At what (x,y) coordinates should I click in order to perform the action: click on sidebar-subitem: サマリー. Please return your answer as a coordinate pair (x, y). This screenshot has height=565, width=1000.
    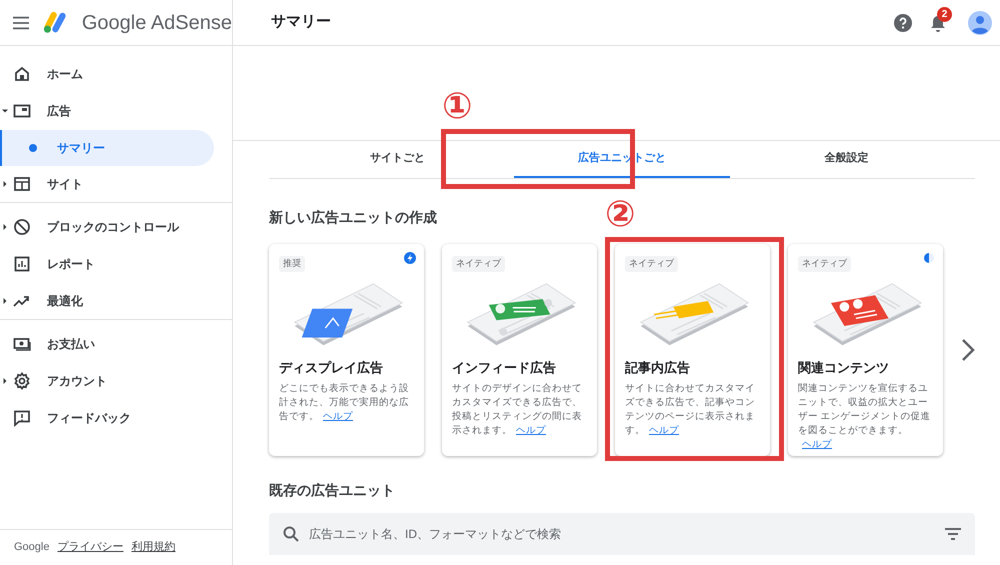
    Looking at the image, I should click on (107, 148).